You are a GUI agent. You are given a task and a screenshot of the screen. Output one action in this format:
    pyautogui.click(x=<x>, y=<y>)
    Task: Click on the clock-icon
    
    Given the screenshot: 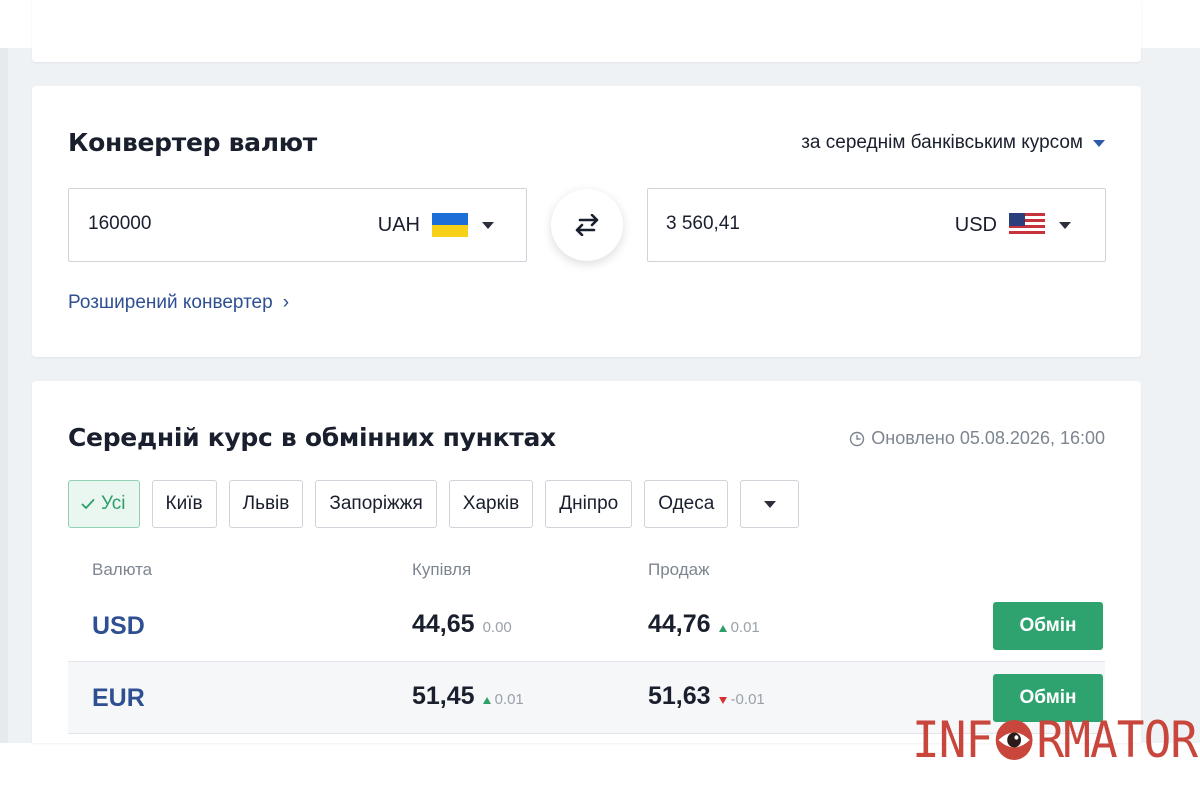 What is the action you would take?
    pyautogui.click(x=857, y=439)
    